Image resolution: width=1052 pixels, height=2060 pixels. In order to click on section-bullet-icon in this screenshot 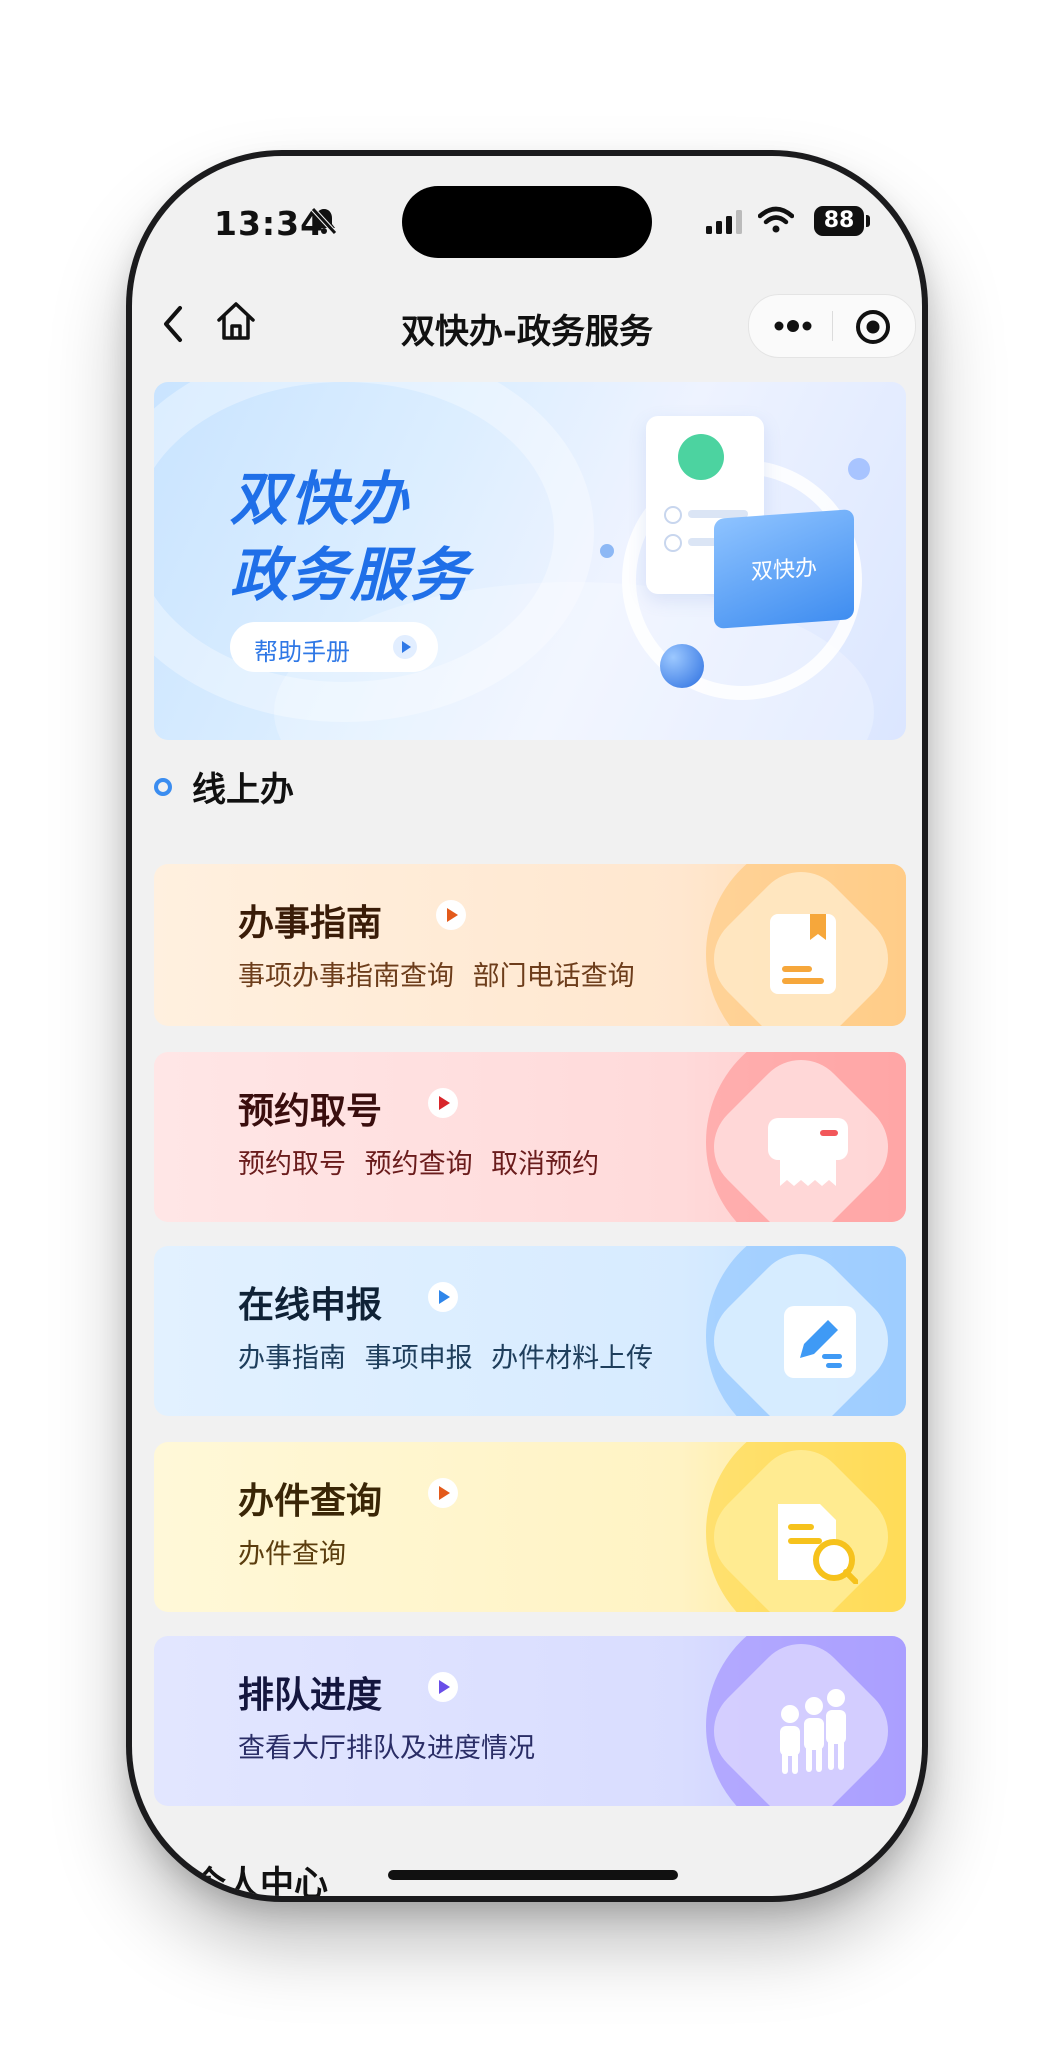, I will do `click(163, 787)`.